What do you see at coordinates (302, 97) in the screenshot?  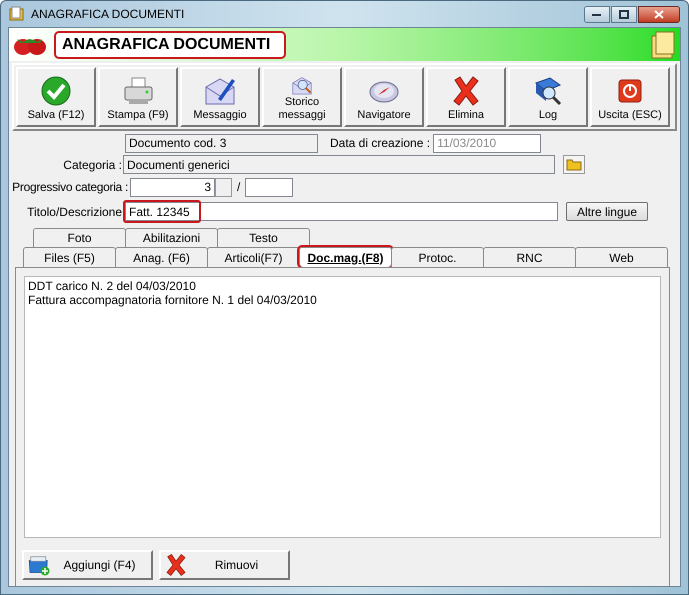 I see `toolbar-button: Storico messaggi` at bounding box center [302, 97].